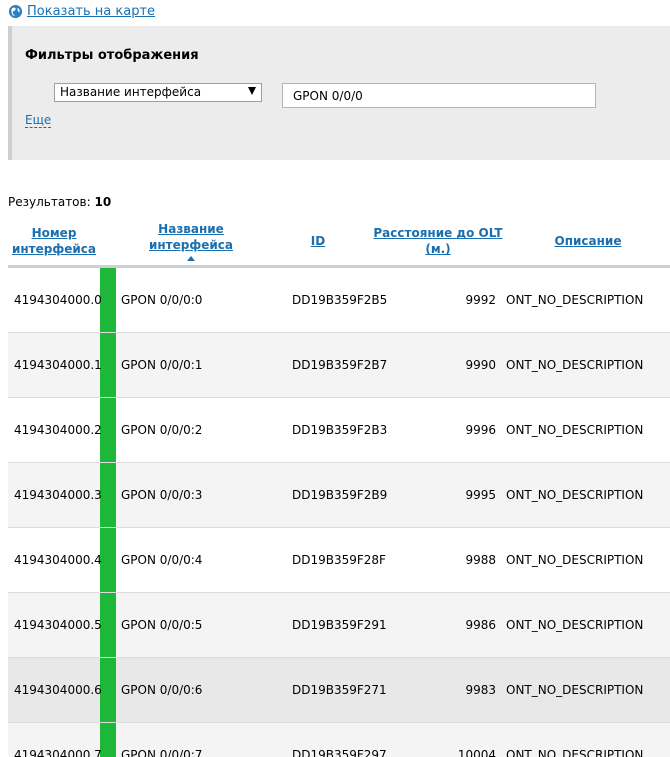  I want to click on header-distance: Расстояние до OLT (м.), so click(438, 243).